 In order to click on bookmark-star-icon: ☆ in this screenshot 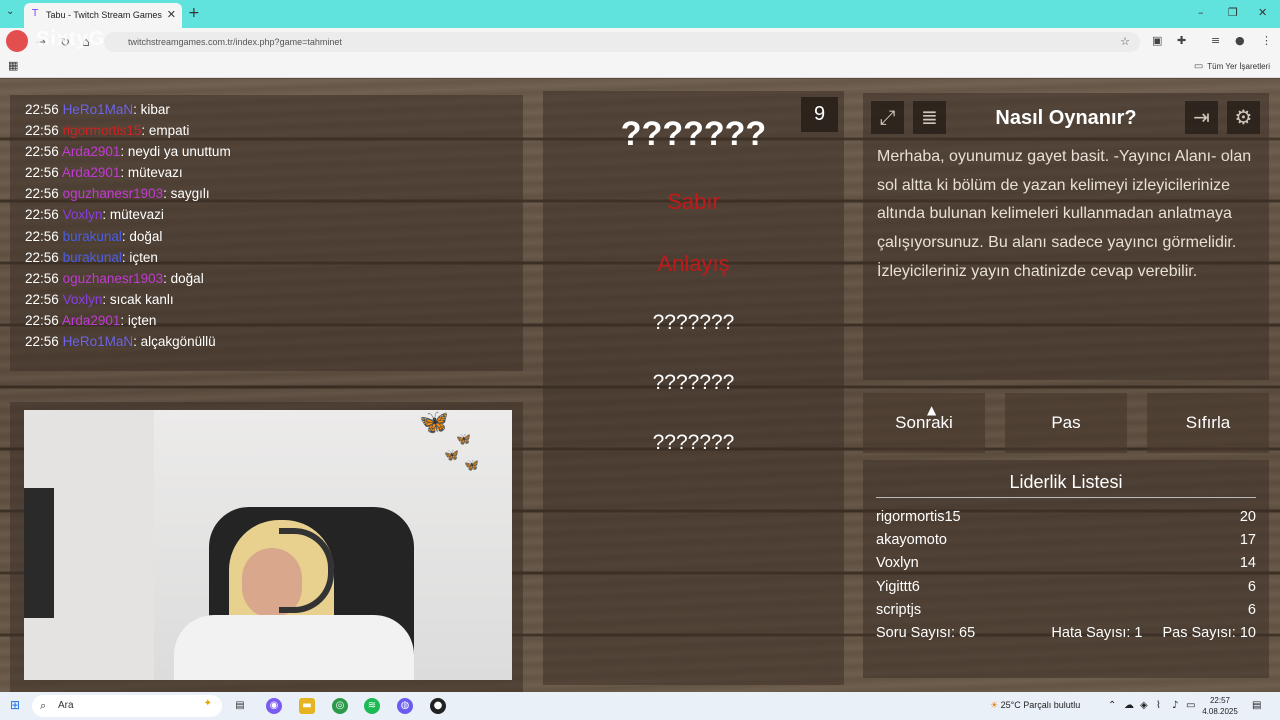, I will do `click(1125, 41)`.